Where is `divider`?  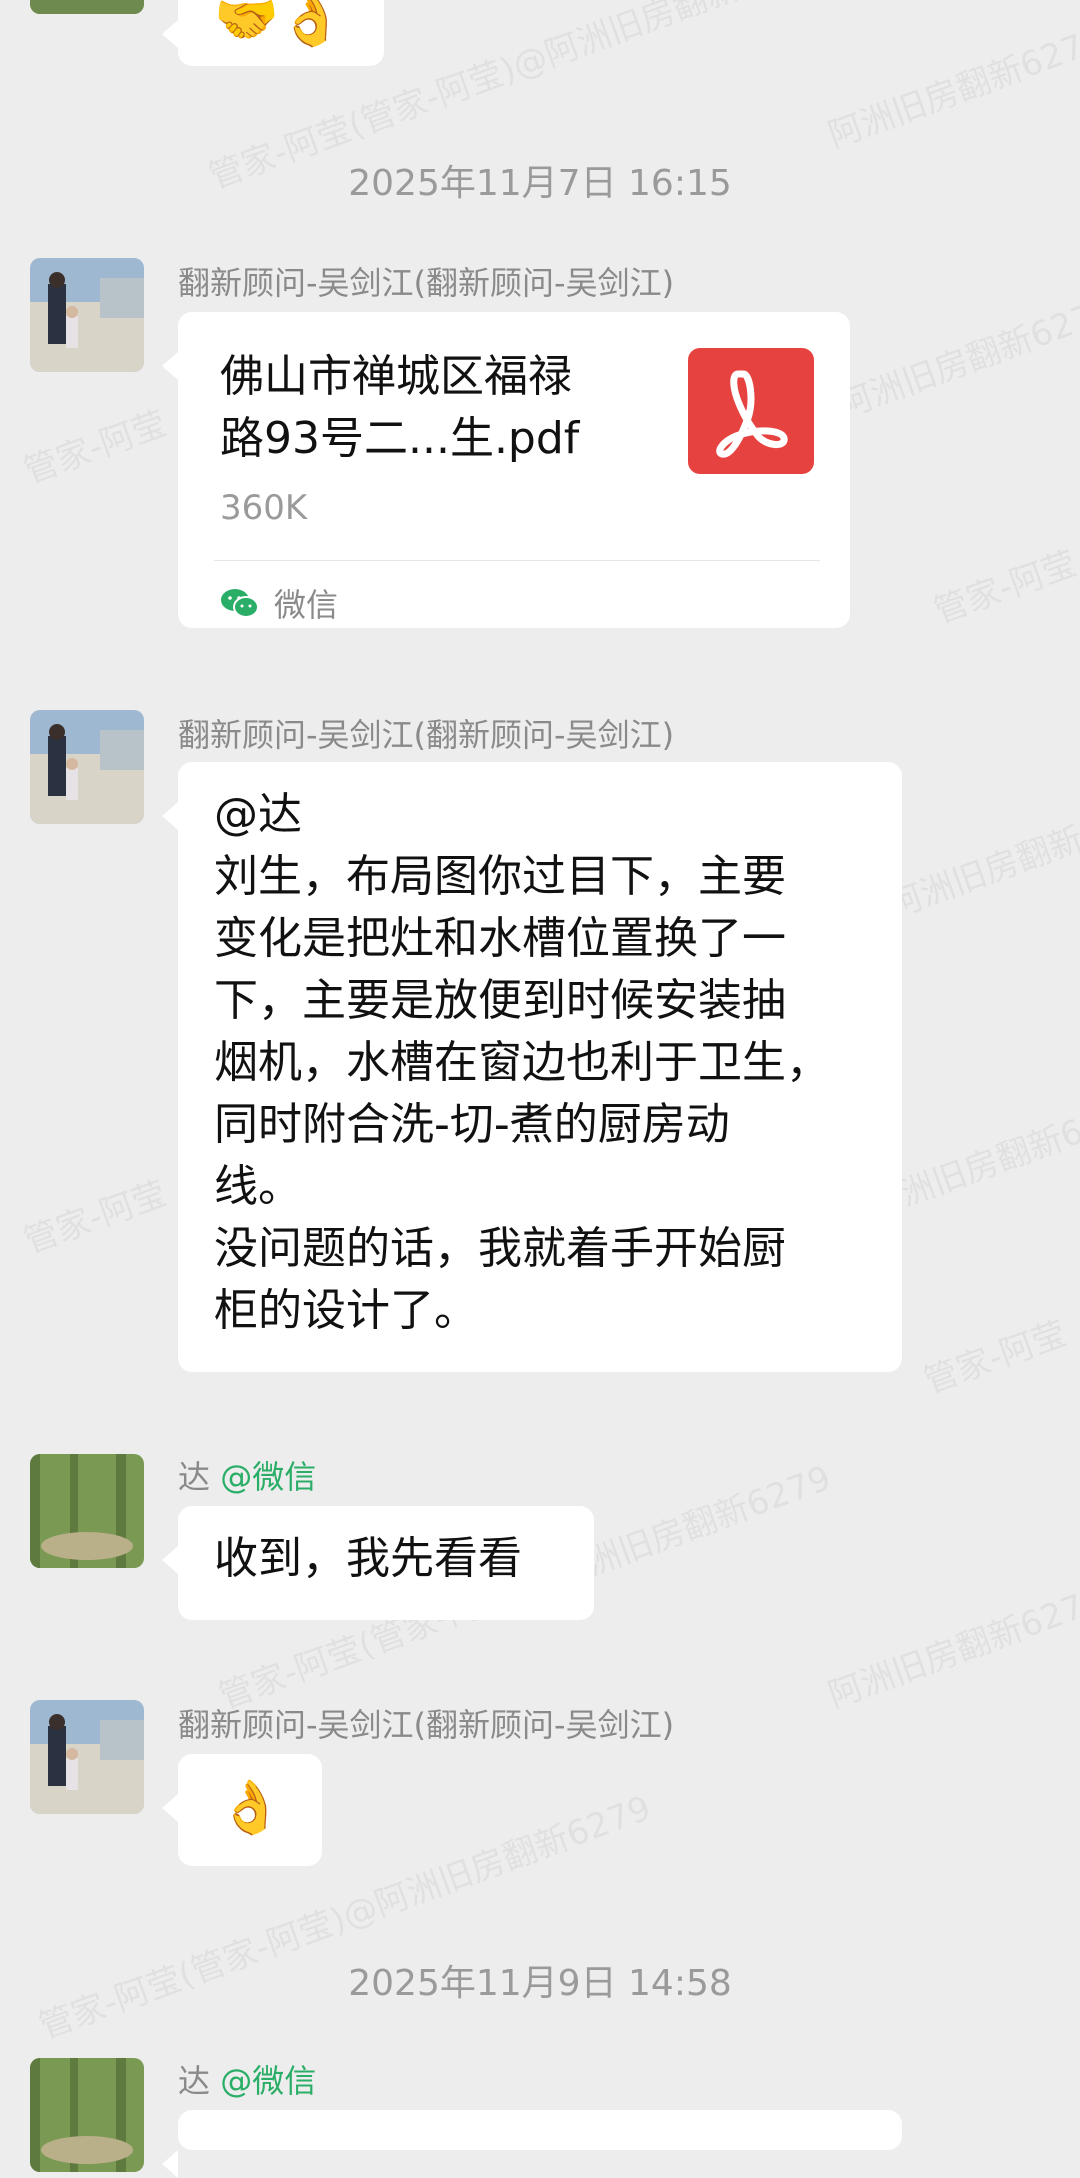 divider is located at coordinates (517, 560).